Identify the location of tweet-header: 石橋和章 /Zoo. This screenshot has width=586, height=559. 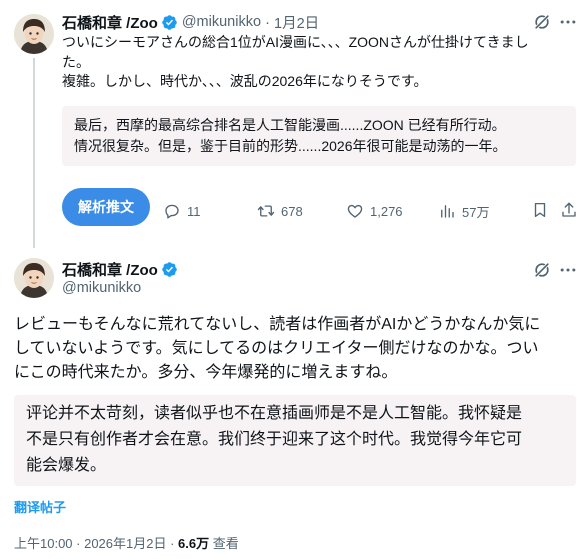
(120, 269).